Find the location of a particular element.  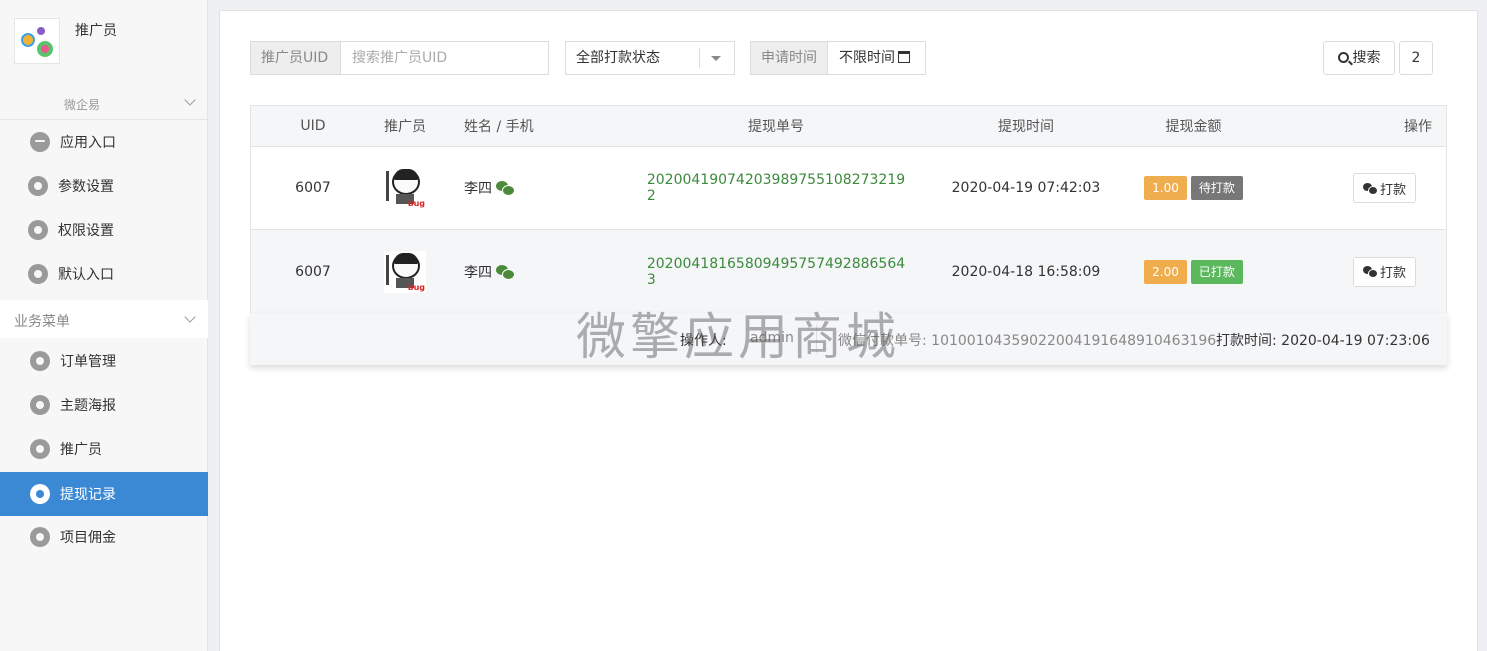

header-promoter: 推广员 is located at coordinates (405, 127).